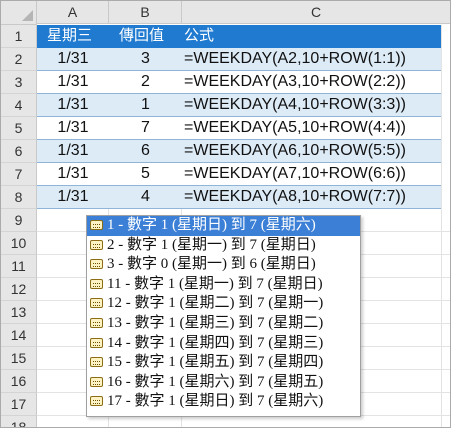 This screenshot has width=451, height=428. What do you see at coordinates (145, 105) in the screenshot?
I see `value-cell: 1` at bounding box center [145, 105].